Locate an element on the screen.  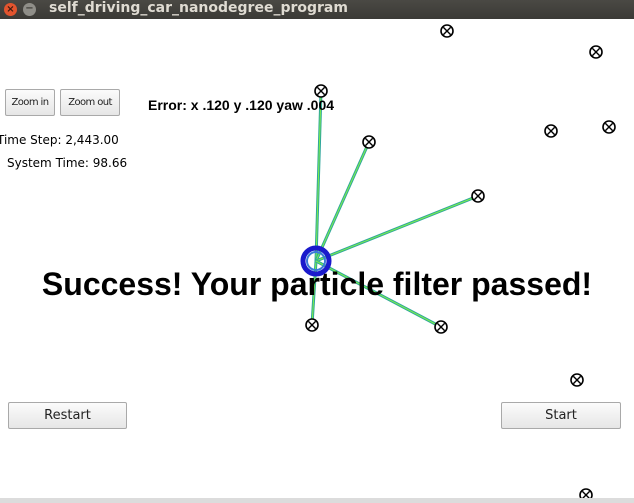
close-window-icon: × is located at coordinates (10, 9).